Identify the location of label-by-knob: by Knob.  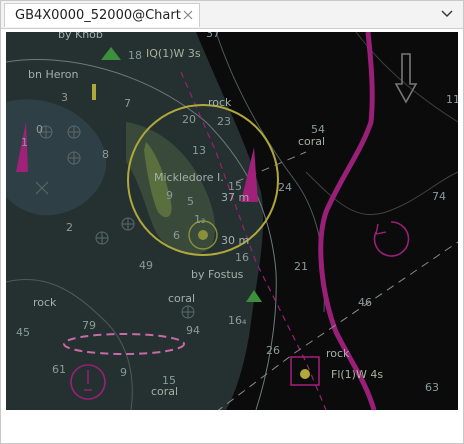
(80, 36).